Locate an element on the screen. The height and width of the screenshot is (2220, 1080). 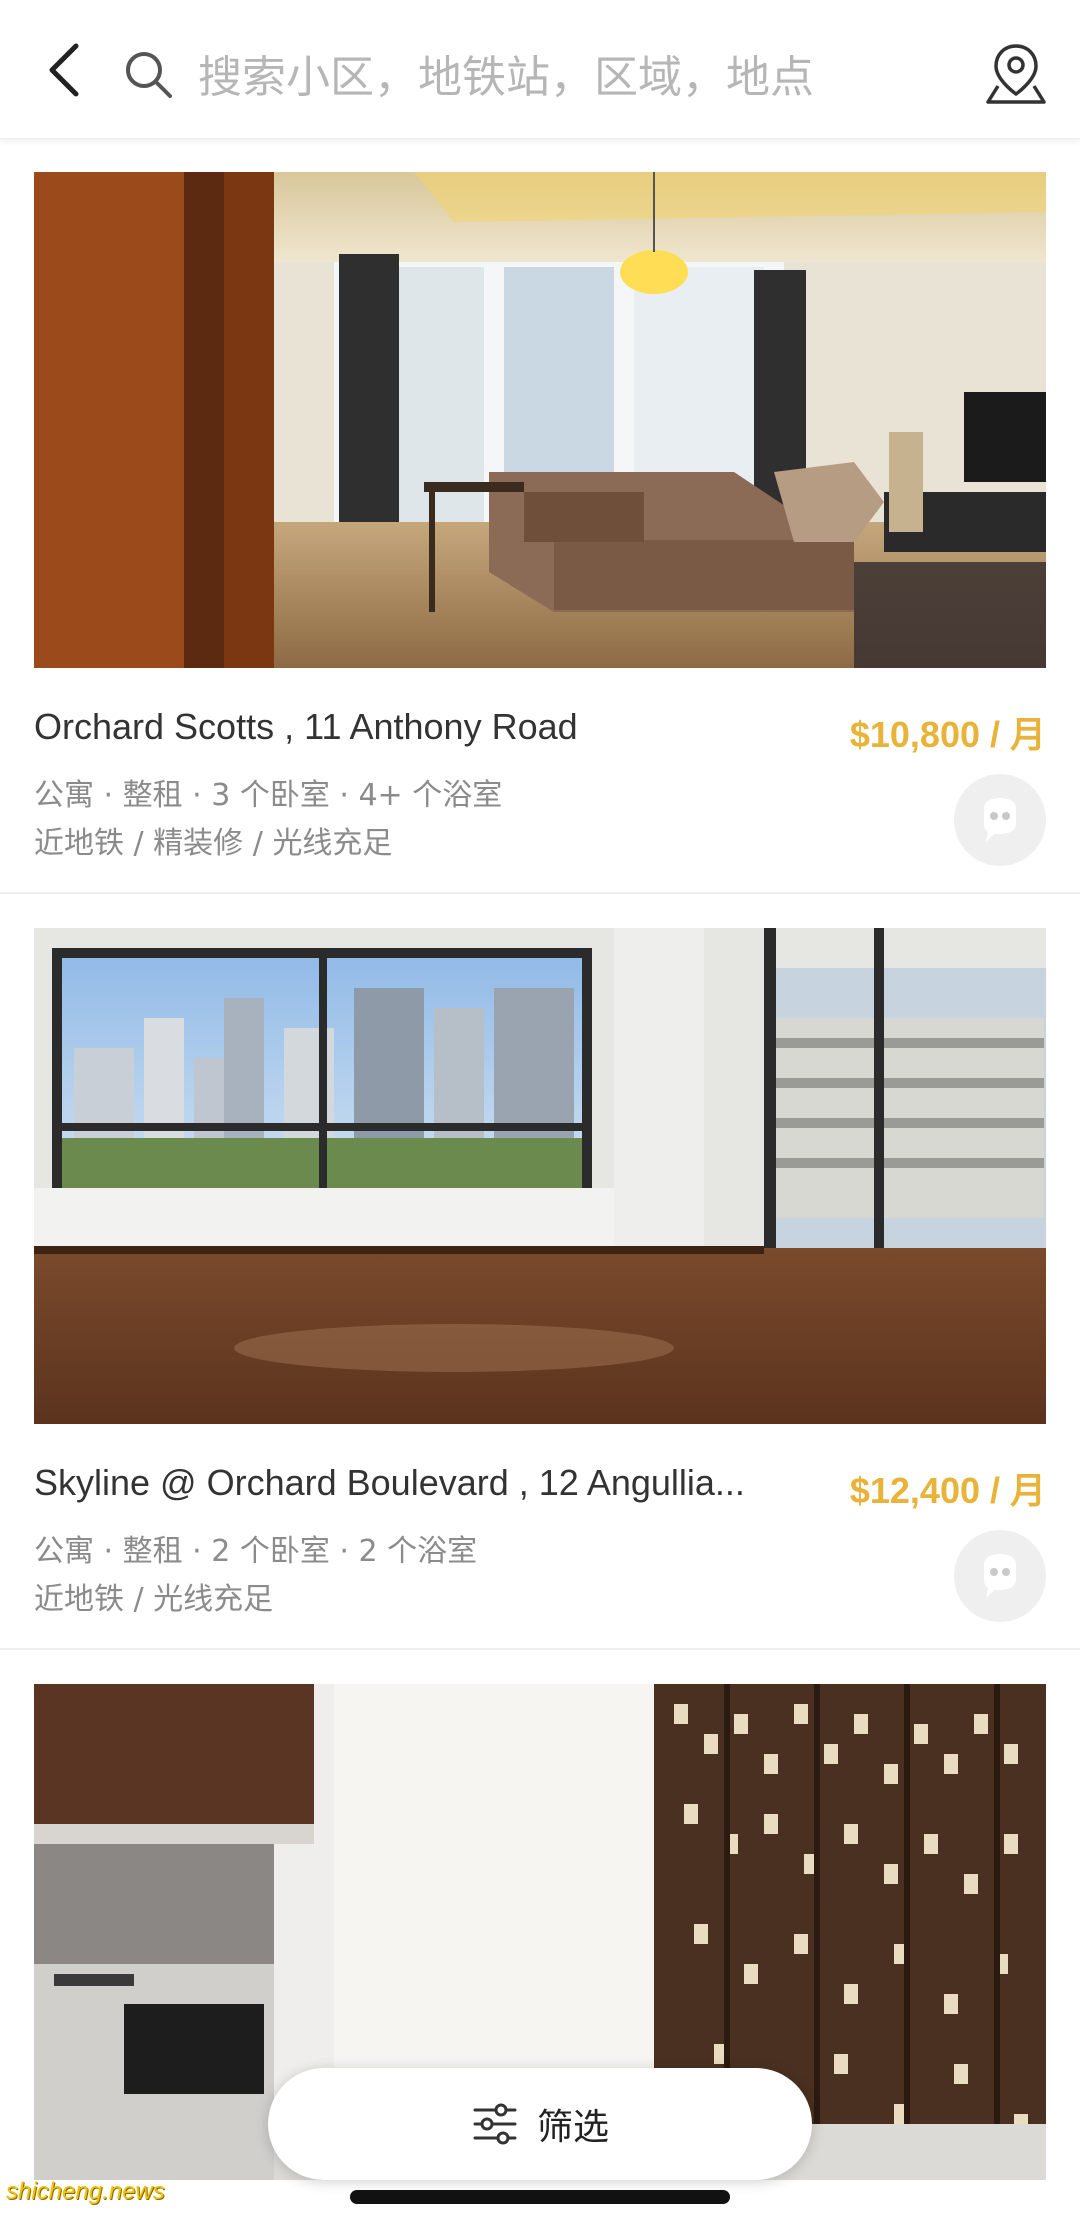
listing-price: $12,400 / 月 is located at coordinates (947, 1490).